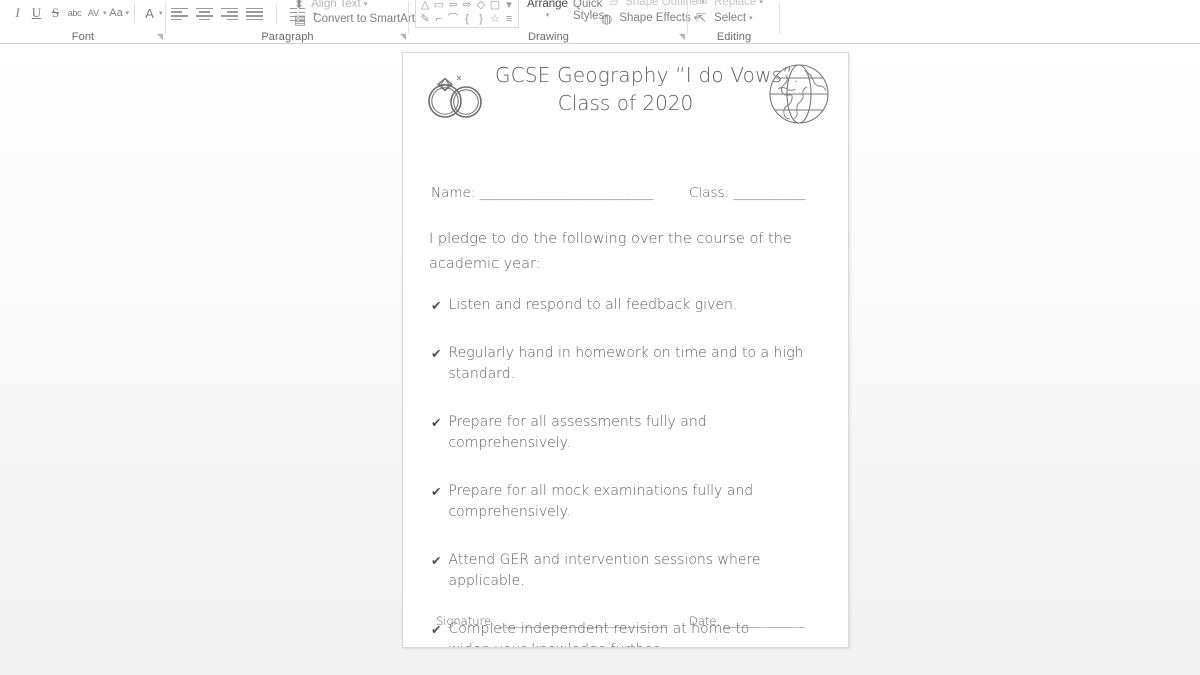 Image resolution: width=1200 pixels, height=675 pixels. What do you see at coordinates (465, 621) in the screenshot?
I see `signature-label: Signature:` at bounding box center [465, 621].